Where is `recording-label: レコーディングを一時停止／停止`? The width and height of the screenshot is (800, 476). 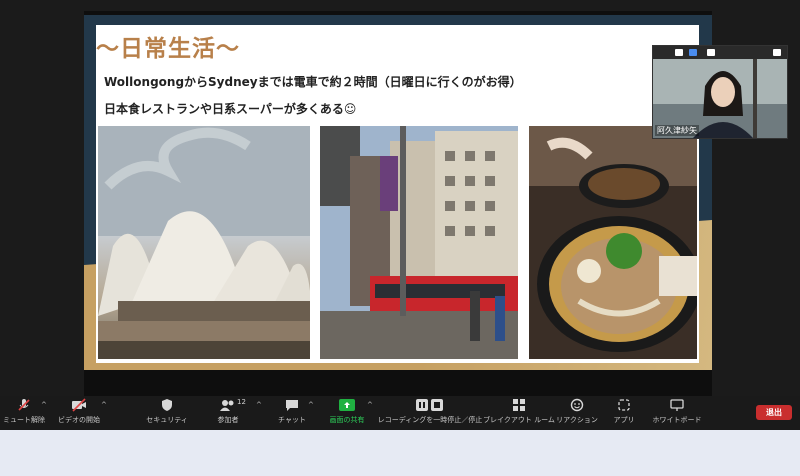 recording-label: レコーディングを一時停止／停止 is located at coordinates (430, 420).